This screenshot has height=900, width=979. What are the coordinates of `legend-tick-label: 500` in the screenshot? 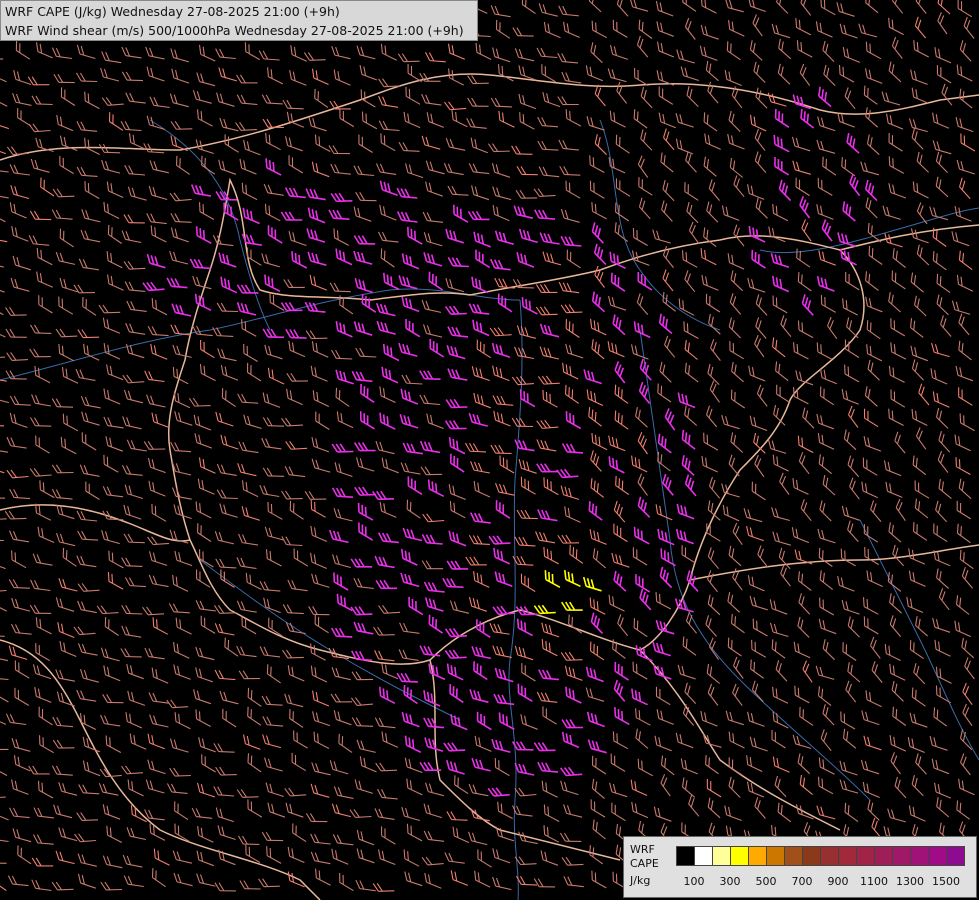 It's located at (766, 881).